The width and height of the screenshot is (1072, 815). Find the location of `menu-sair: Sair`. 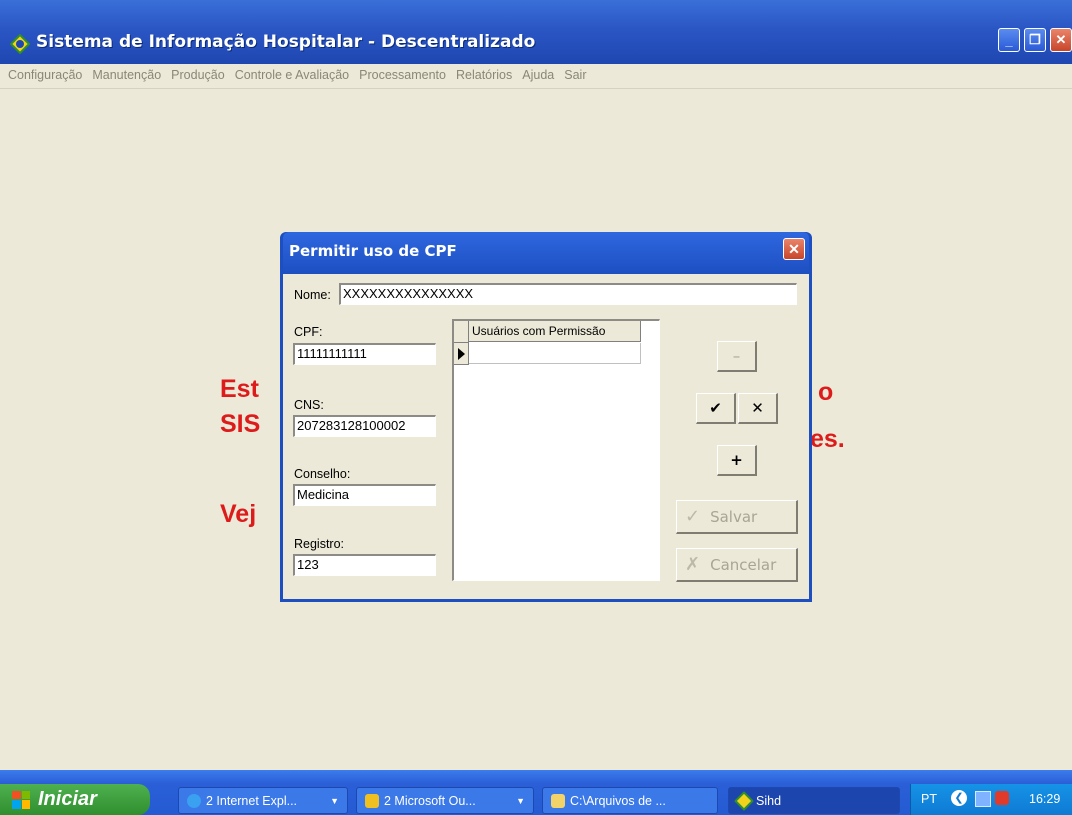

menu-sair: Sair is located at coordinates (575, 75).